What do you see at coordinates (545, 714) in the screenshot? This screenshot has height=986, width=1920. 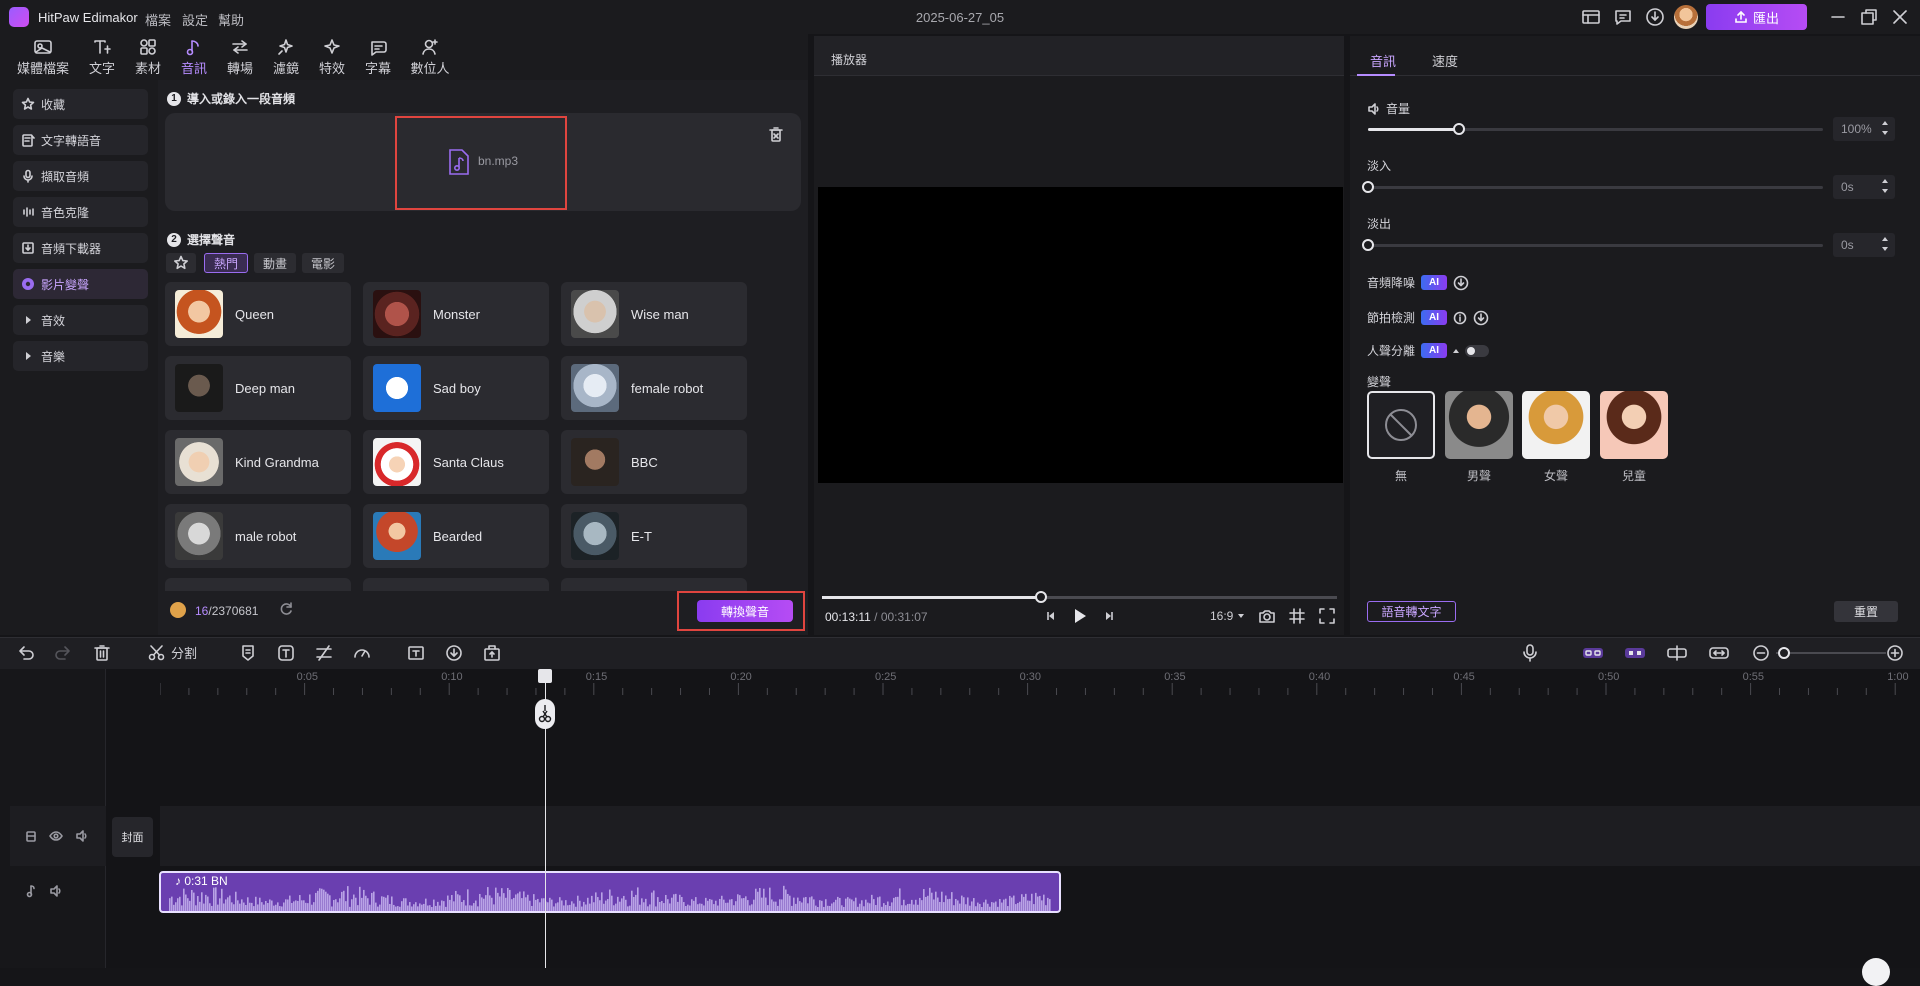 I see `playhead-split-handle` at bounding box center [545, 714].